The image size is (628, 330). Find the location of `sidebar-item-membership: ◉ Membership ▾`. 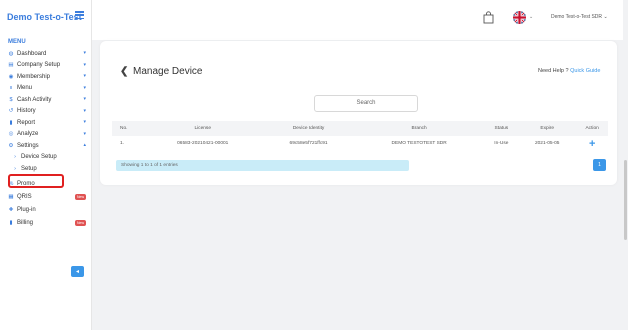

sidebar-item-membership: ◉ Membership ▾ is located at coordinates (46, 77).